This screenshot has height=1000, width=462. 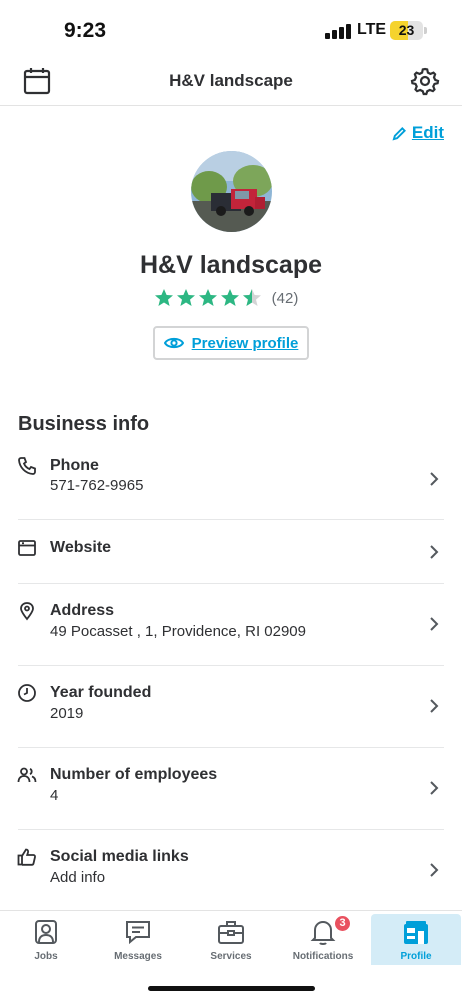 I want to click on message-icon, so click(x=138, y=933).